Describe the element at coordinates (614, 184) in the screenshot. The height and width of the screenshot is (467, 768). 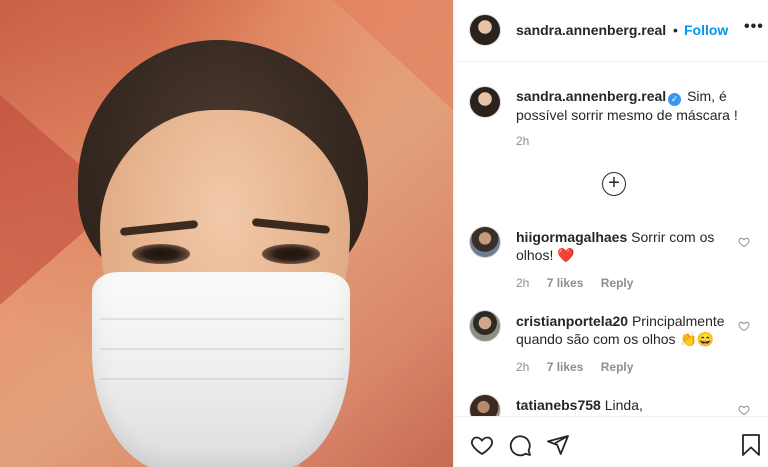
I see `load-more-comments-button: +` at that location.